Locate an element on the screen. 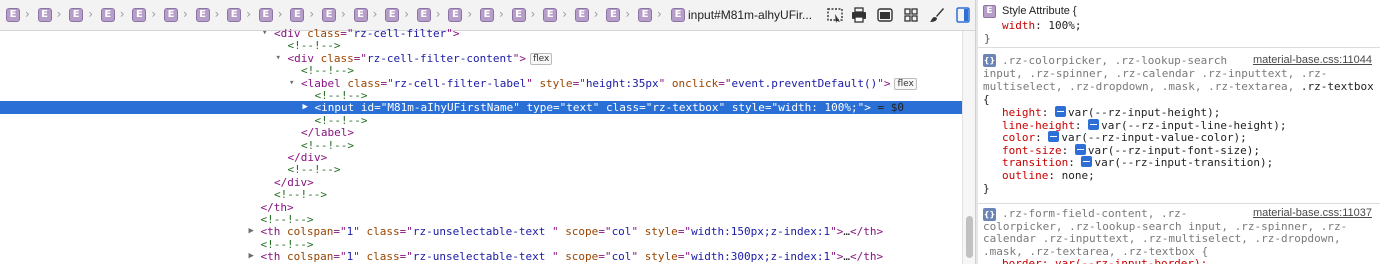 This screenshot has width=1380, height=264. scrollbar-thumb is located at coordinates (969, 237).